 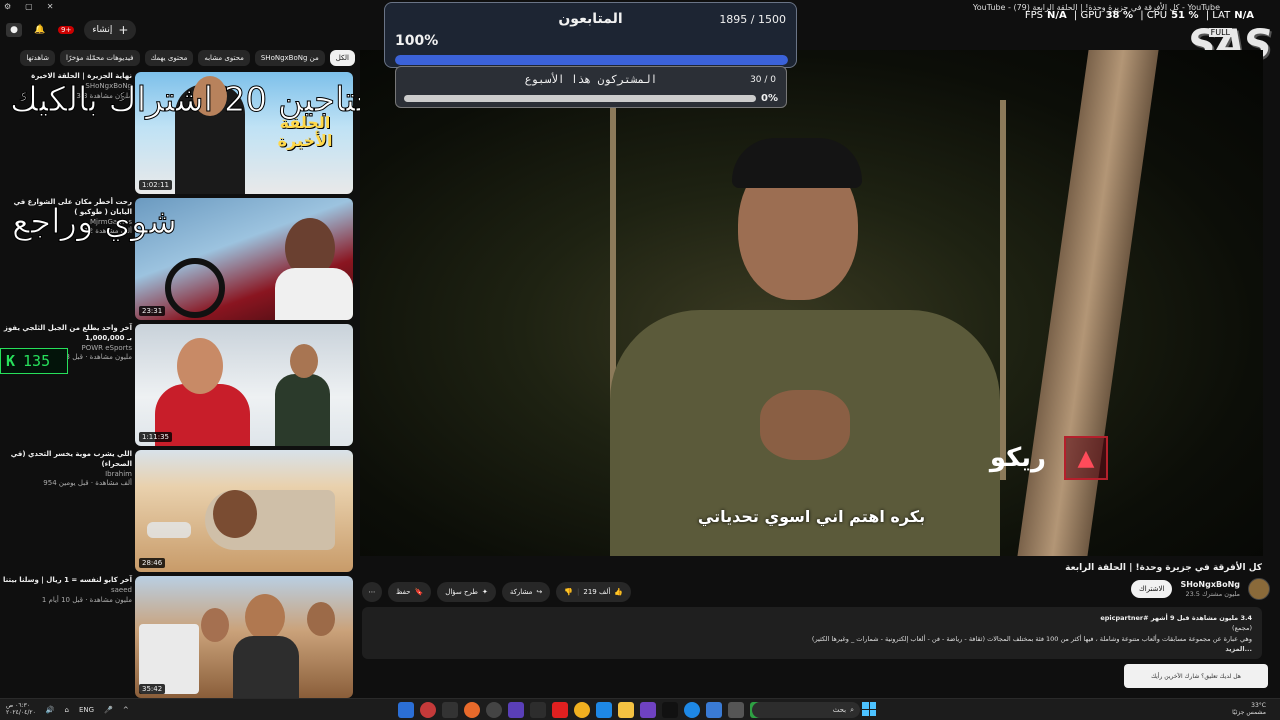 I want to click on chip-for-you: محتوى يهمك, so click(x=169, y=58).